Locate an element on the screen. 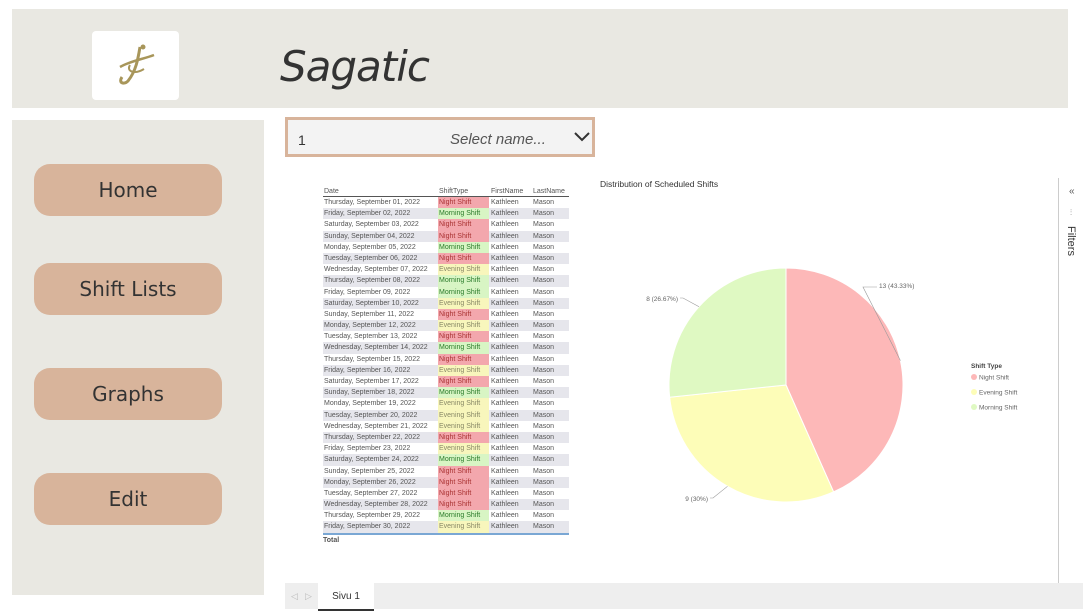 This screenshot has height=611, width=1083. select-value: 1 is located at coordinates (302, 140).